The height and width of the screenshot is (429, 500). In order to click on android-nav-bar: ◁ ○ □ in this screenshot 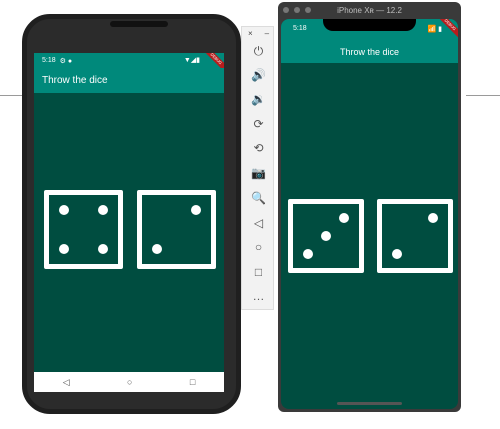, I will do `click(129, 382)`.